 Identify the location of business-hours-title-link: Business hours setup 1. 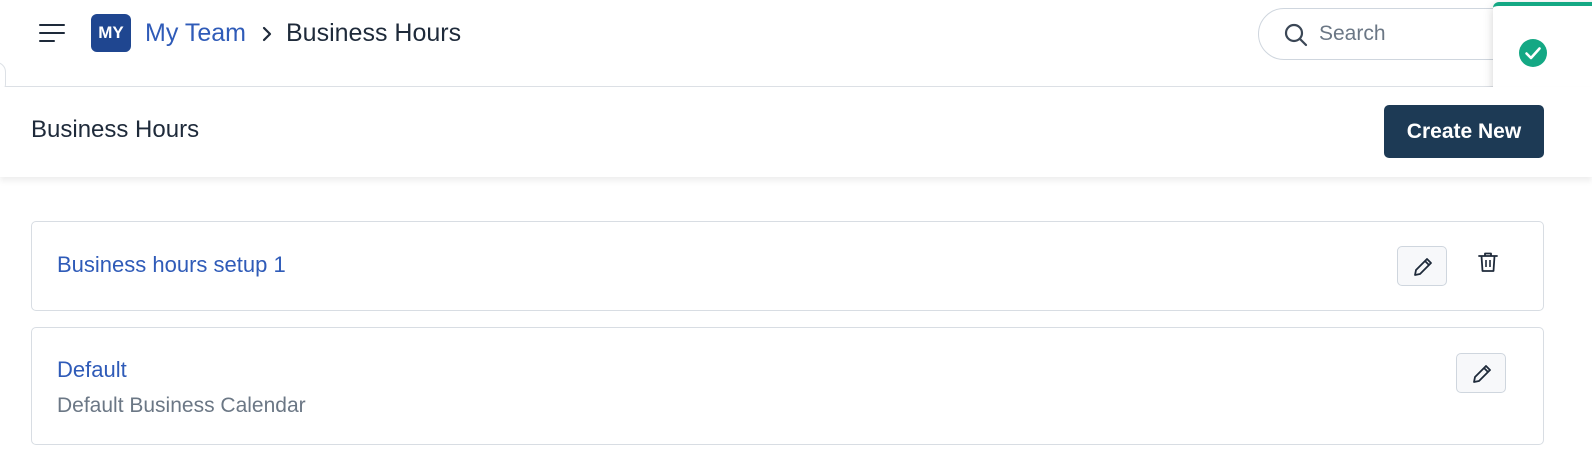
(171, 265).